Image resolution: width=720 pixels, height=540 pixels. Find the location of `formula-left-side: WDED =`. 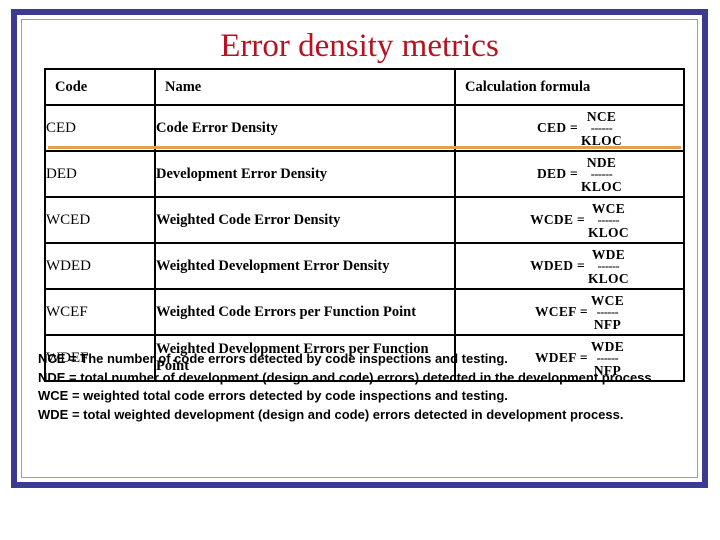

formula-left-side: WDED = is located at coordinates (557, 266).